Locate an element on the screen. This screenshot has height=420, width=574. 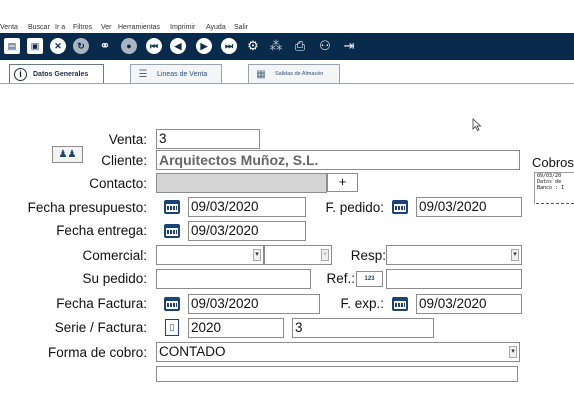
gear-icon: ⚙ is located at coordinates (253, 46).